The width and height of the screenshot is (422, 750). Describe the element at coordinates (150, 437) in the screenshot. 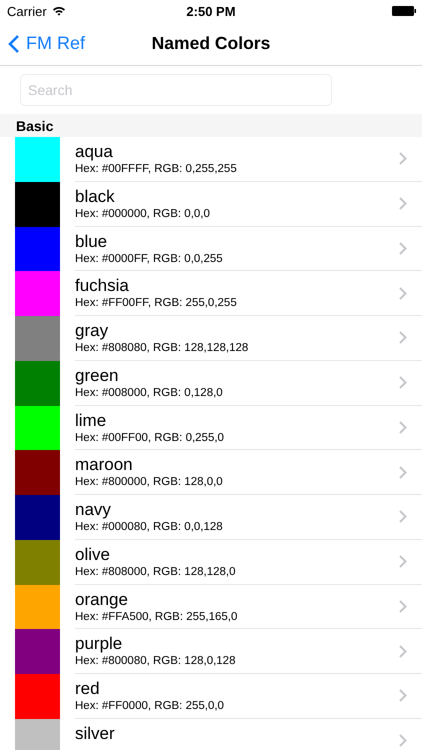

I see `color-values: Hex: #00FF00, RGB: 0,255,0` at that location.